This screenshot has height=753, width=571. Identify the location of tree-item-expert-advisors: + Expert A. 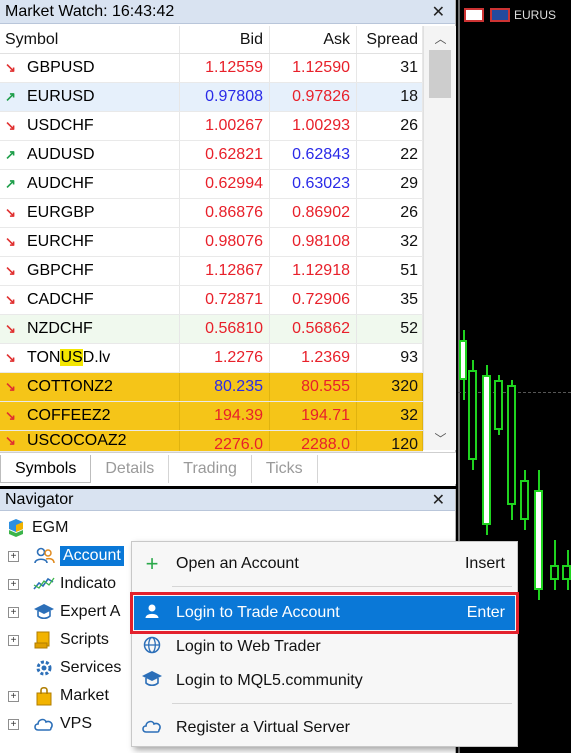
(60, 612).